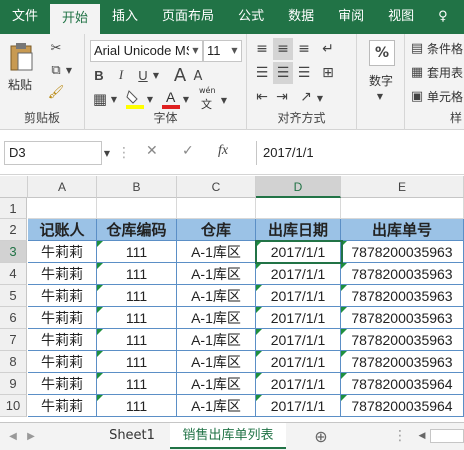 The height and width of the screenshot is (450, 464). What do you see at coordinates (171, 99) in the screenshot?
I see `font-color-icon: A` at bounding box center [171, 99].